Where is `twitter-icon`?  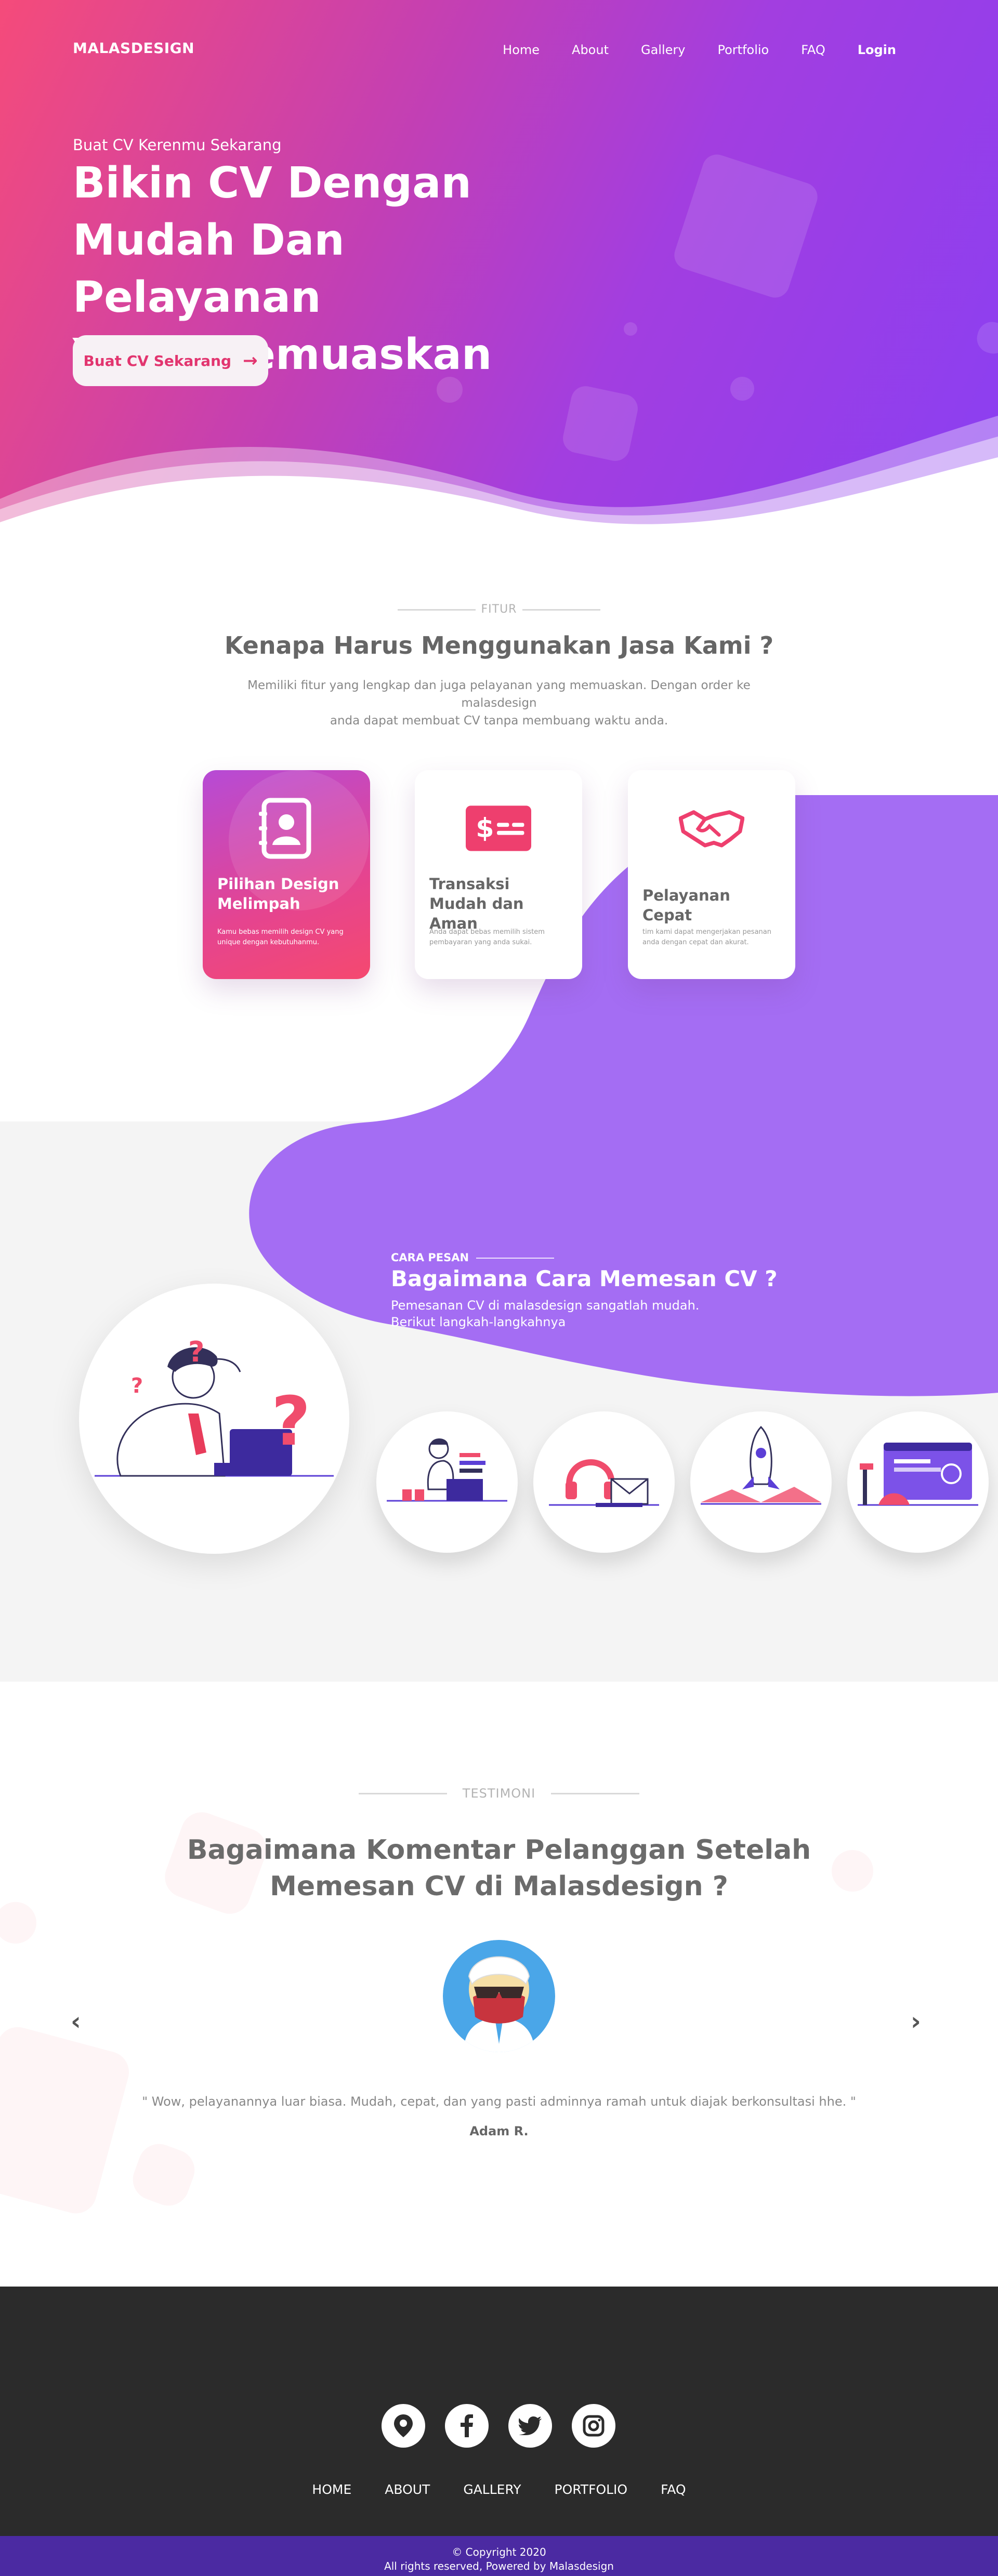
twitter-icon is located at coordinates (530, 2426).